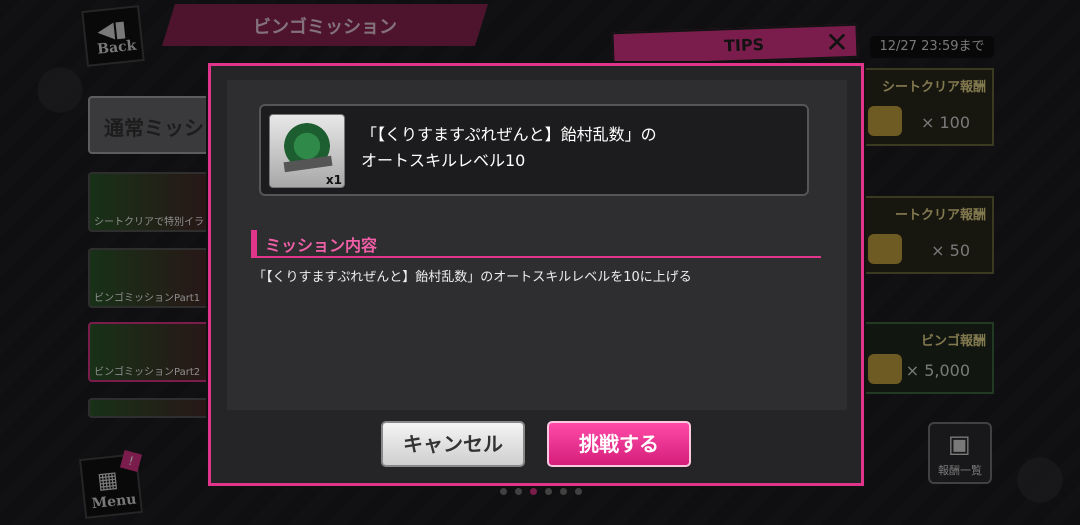 This screenshot has height=525, width=1080. Describe the element at coordinates (571, 148) in the screenshot. I see `item-name: 「【くりすますぷれぜんと】飴村乱数」の オートスキルレベル10` at that location.